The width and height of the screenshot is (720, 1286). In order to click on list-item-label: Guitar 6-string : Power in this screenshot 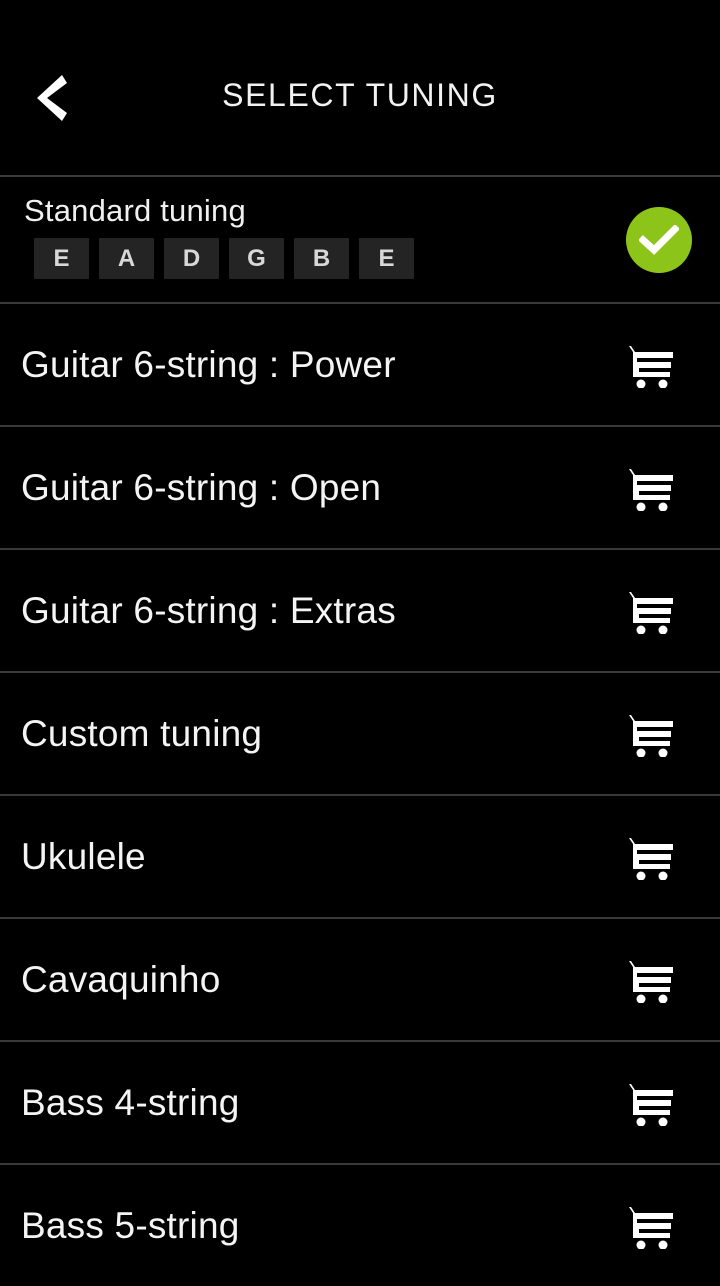, I will do `click(208, 364)`.